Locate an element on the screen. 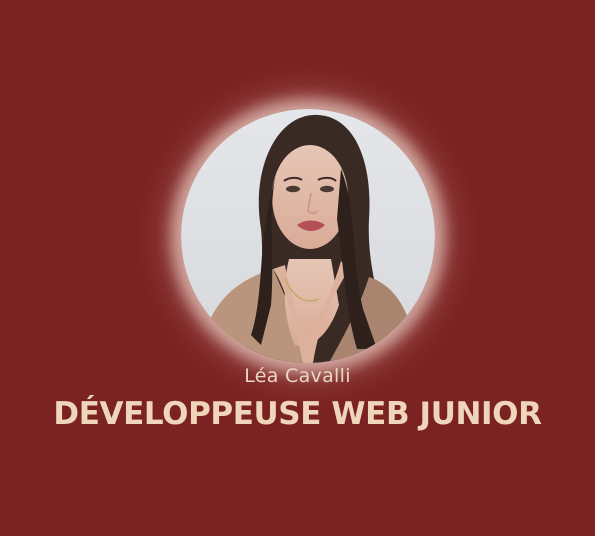 This screenshot has height=536, width=595. profile-name: Léa Cavalli is located at coordinates (297, 376).